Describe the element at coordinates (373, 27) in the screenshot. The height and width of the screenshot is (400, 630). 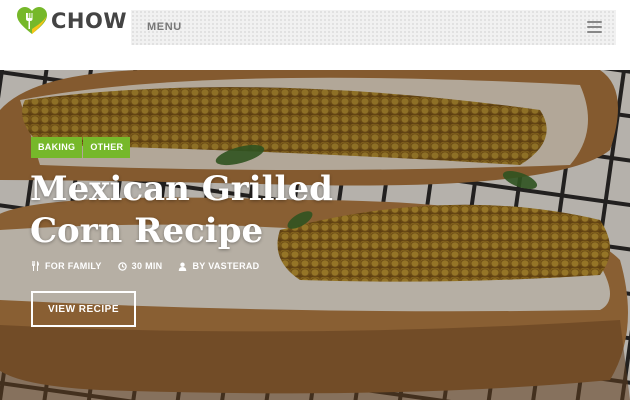
I see `menu-bar: MENU` at that location.